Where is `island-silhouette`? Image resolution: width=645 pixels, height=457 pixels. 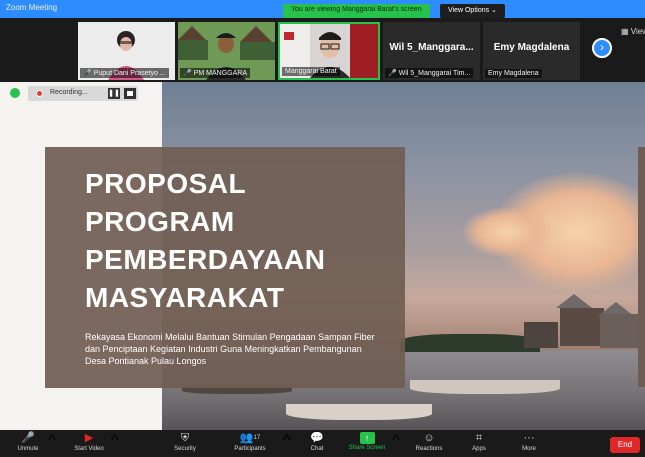
island-silhouette is located at coordinates (470, 343).